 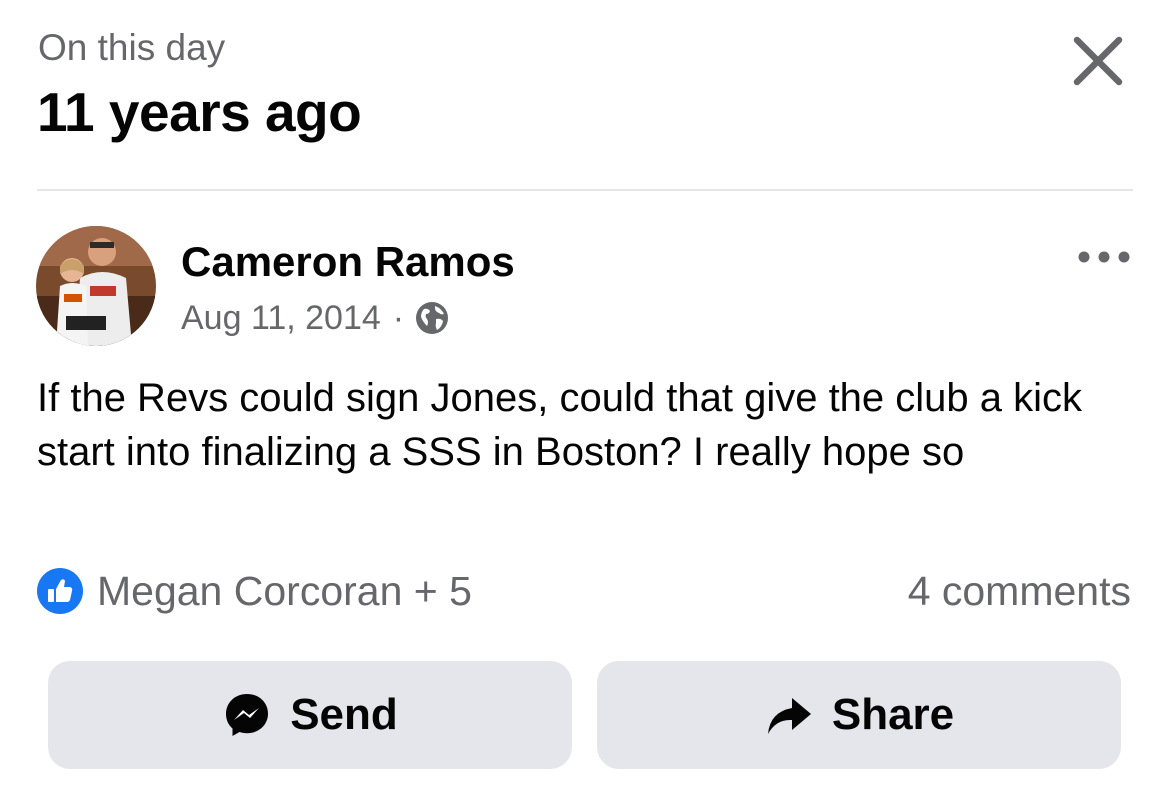 I want to click on close-icon, so click(x=1098, y=61).